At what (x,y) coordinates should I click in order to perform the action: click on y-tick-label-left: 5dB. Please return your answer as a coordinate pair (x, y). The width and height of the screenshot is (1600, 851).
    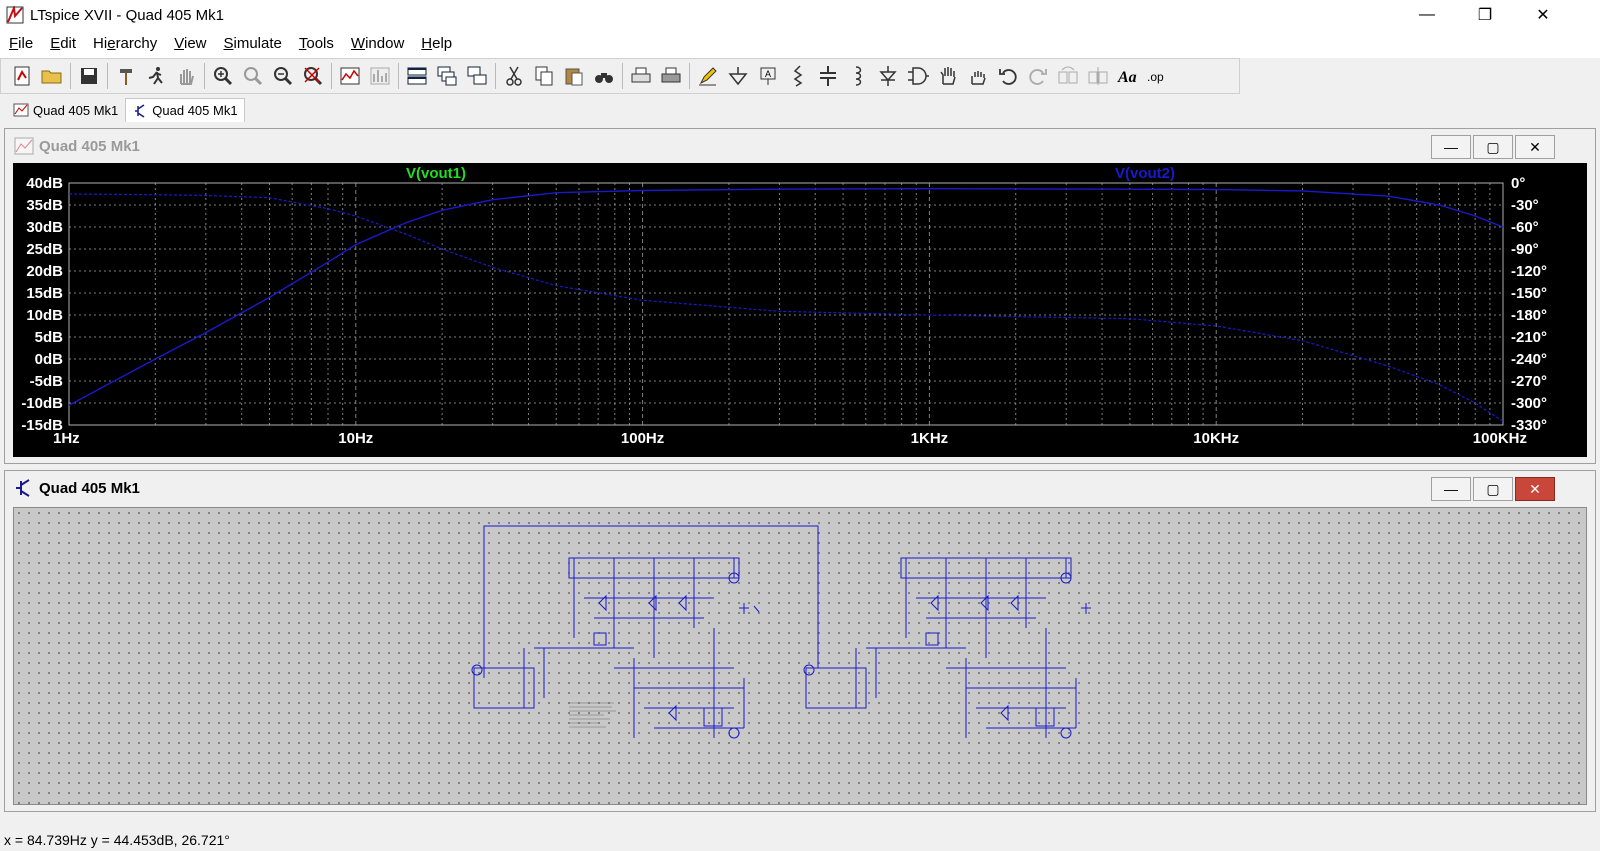
    Looking at the image, I should click on (49, 337).